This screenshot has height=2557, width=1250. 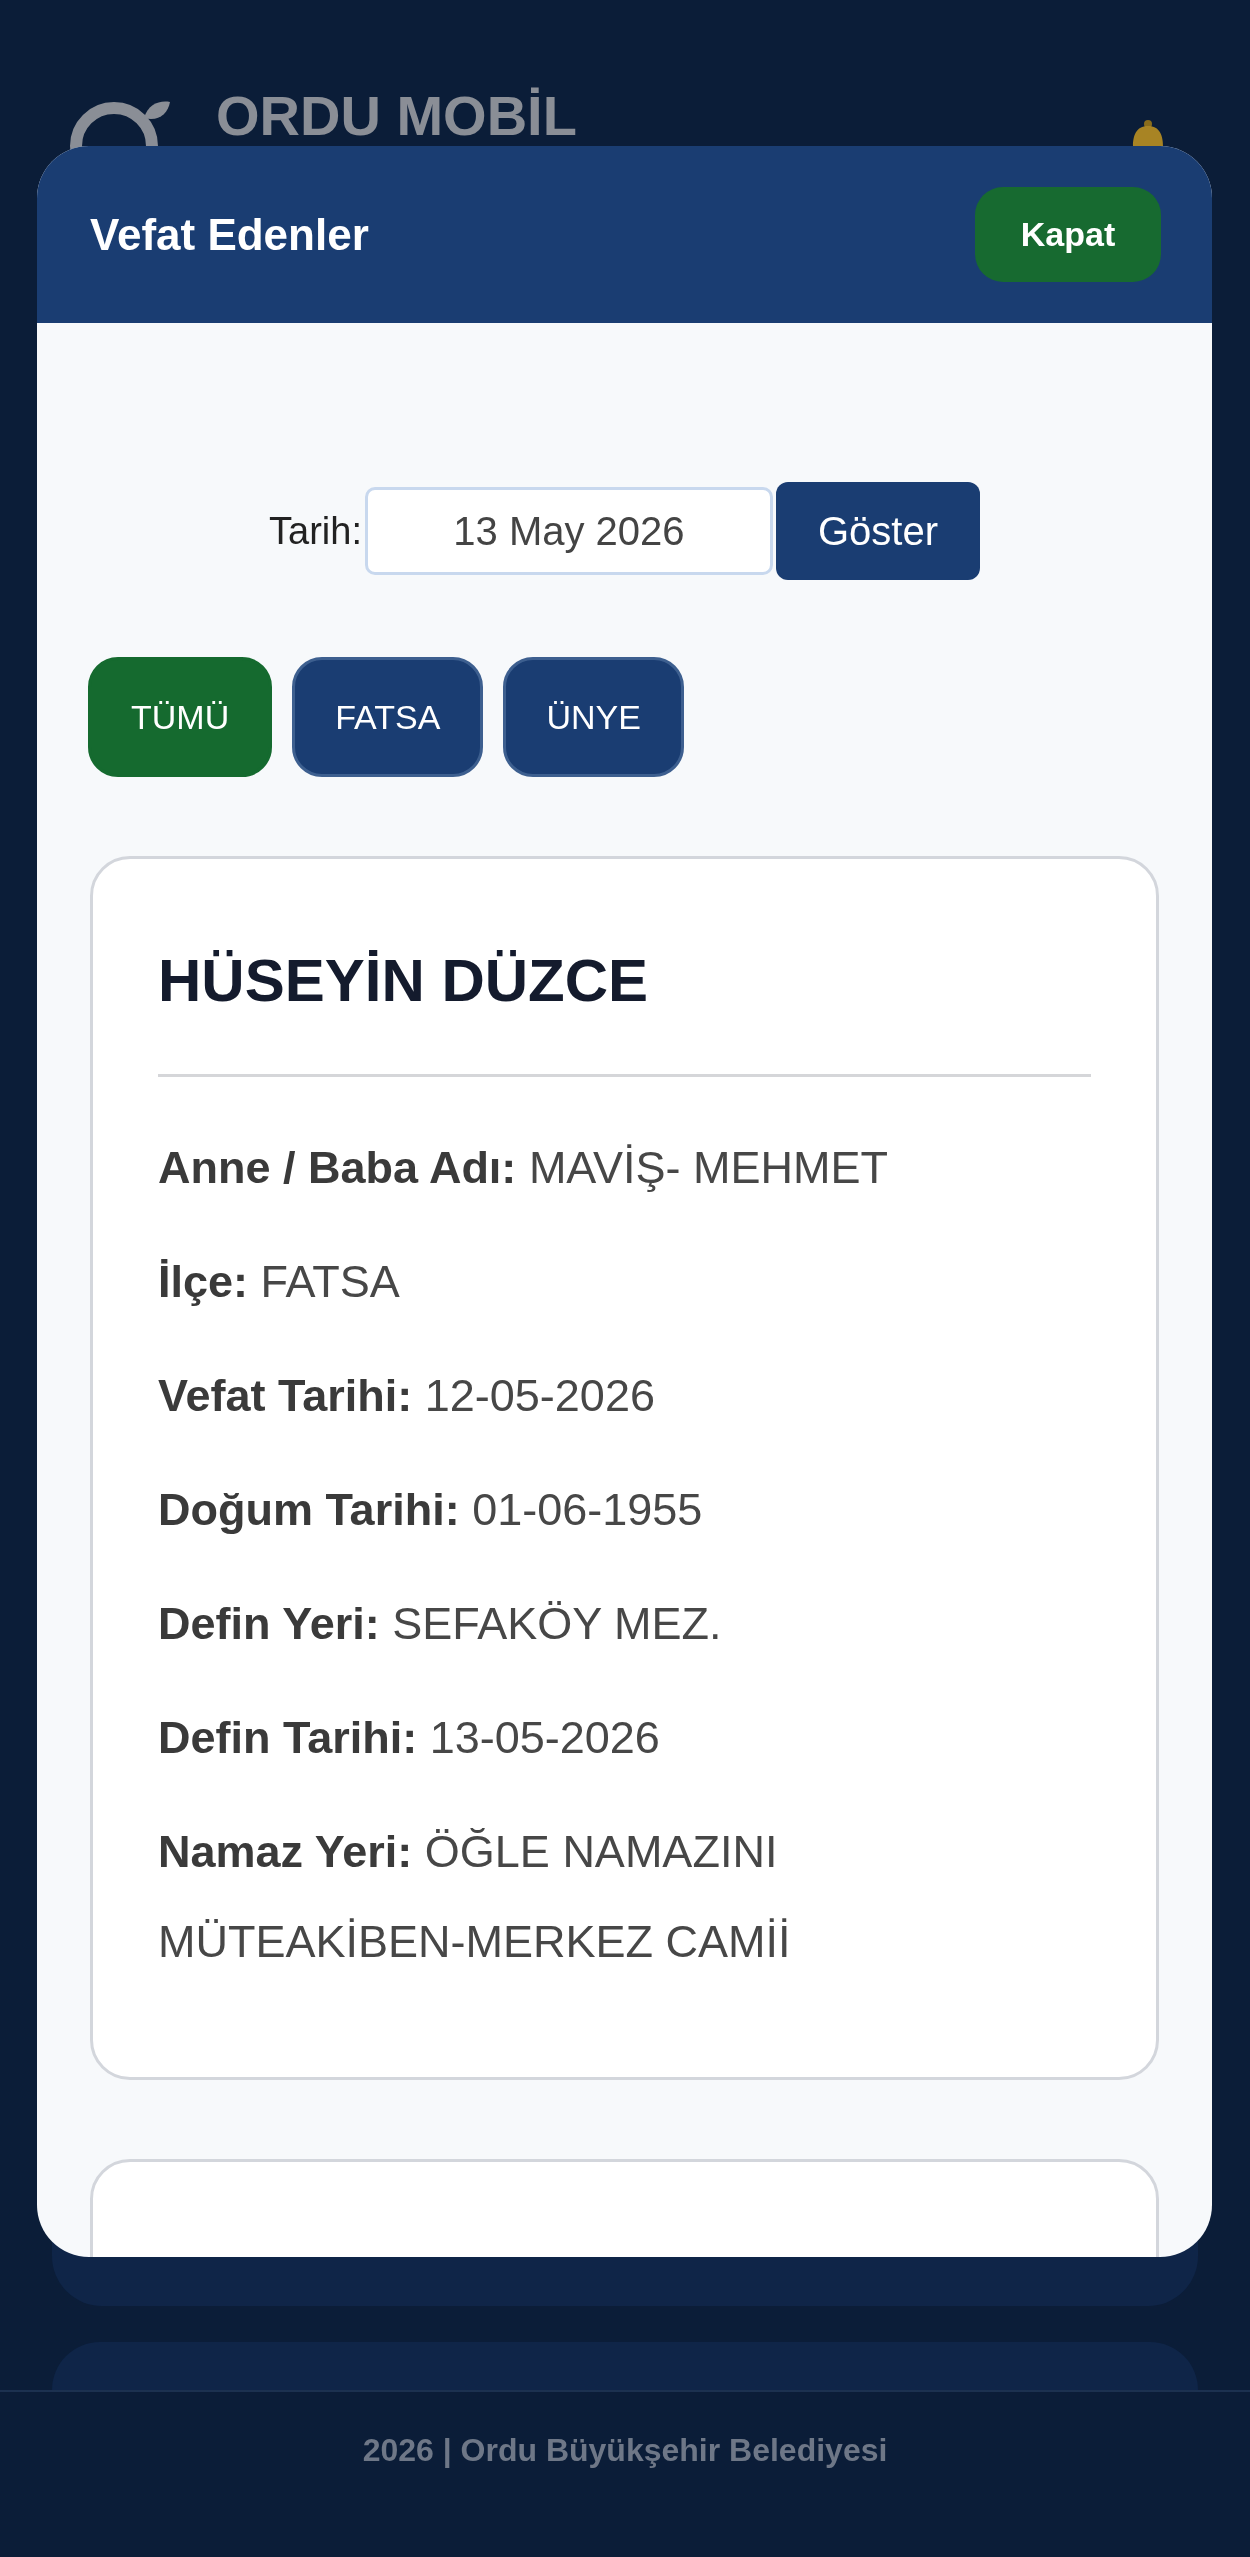 What do you see at coordinates (1068, 234) in the screenshot?
I see `close-button: Kapat` at bounding box center [1068, 234].